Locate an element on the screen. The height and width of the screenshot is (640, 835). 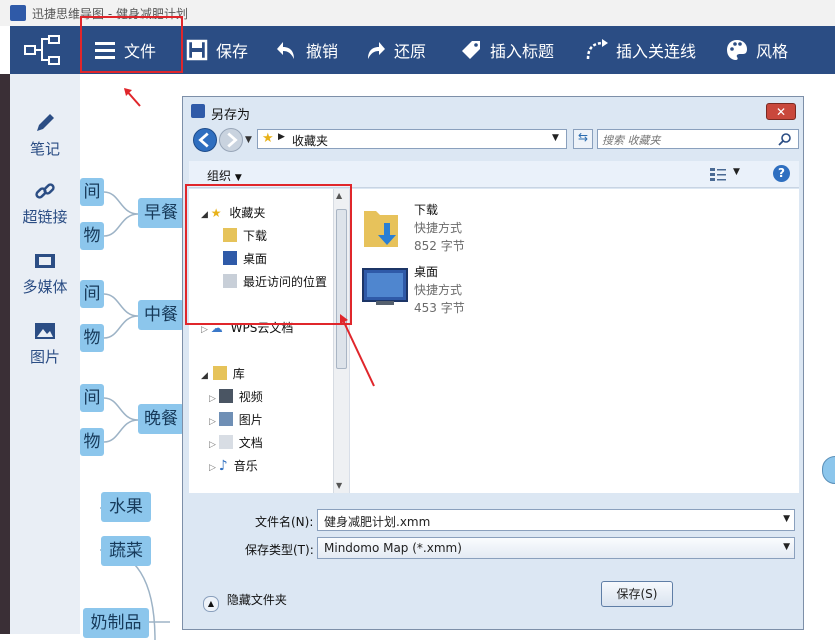
file-size: 453 字节 is located at coordinates (439, 308).